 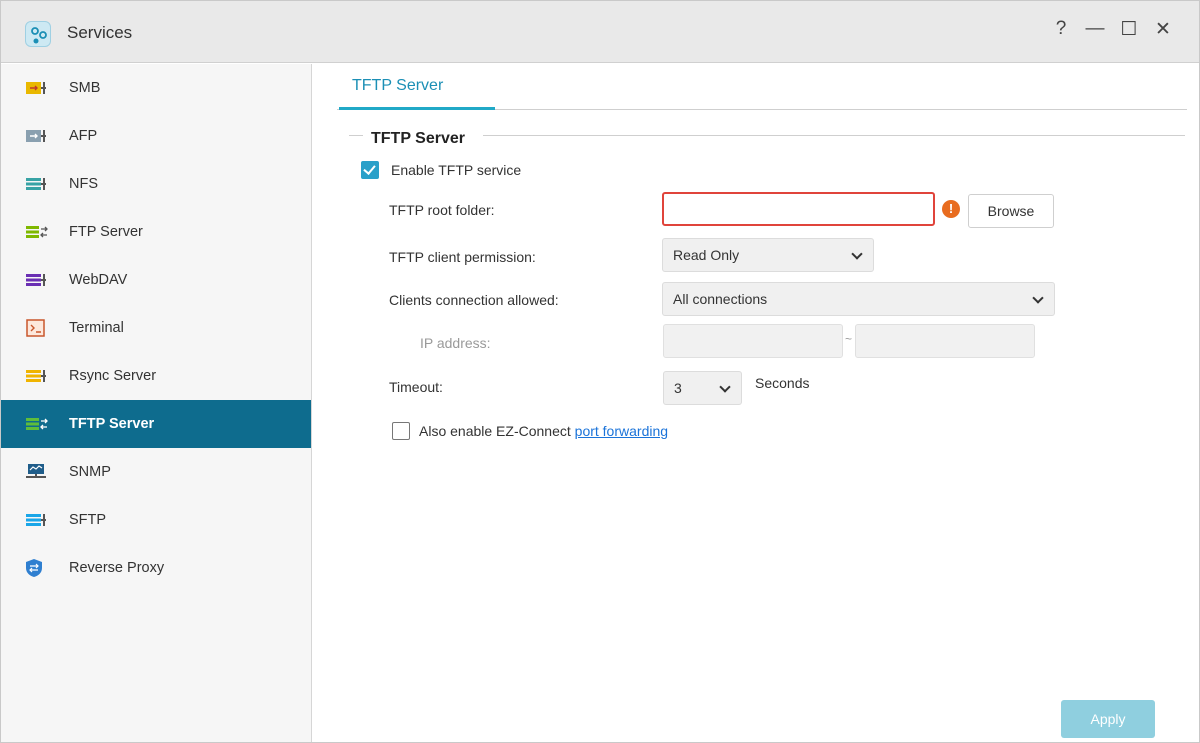 What do you see at coordinates (706, 255) in the screenshot?
I see `permission-value: Read Only` at bounding box center [706, 255].